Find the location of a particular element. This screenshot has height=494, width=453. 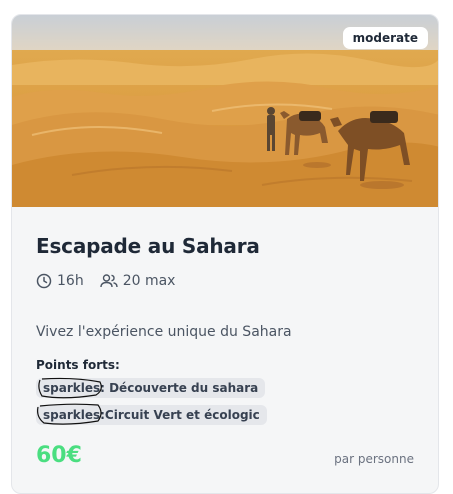

duration-value: 16h is located at coordinates (70, 281).